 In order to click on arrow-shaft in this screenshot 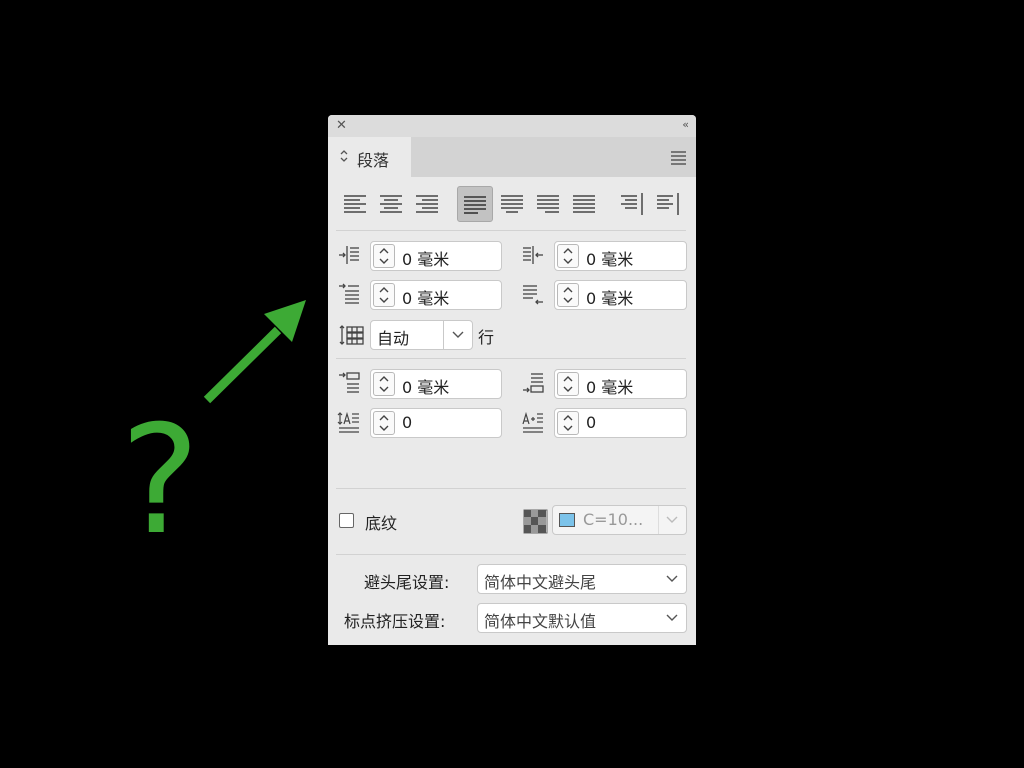, I will do `click(242, 365)`.